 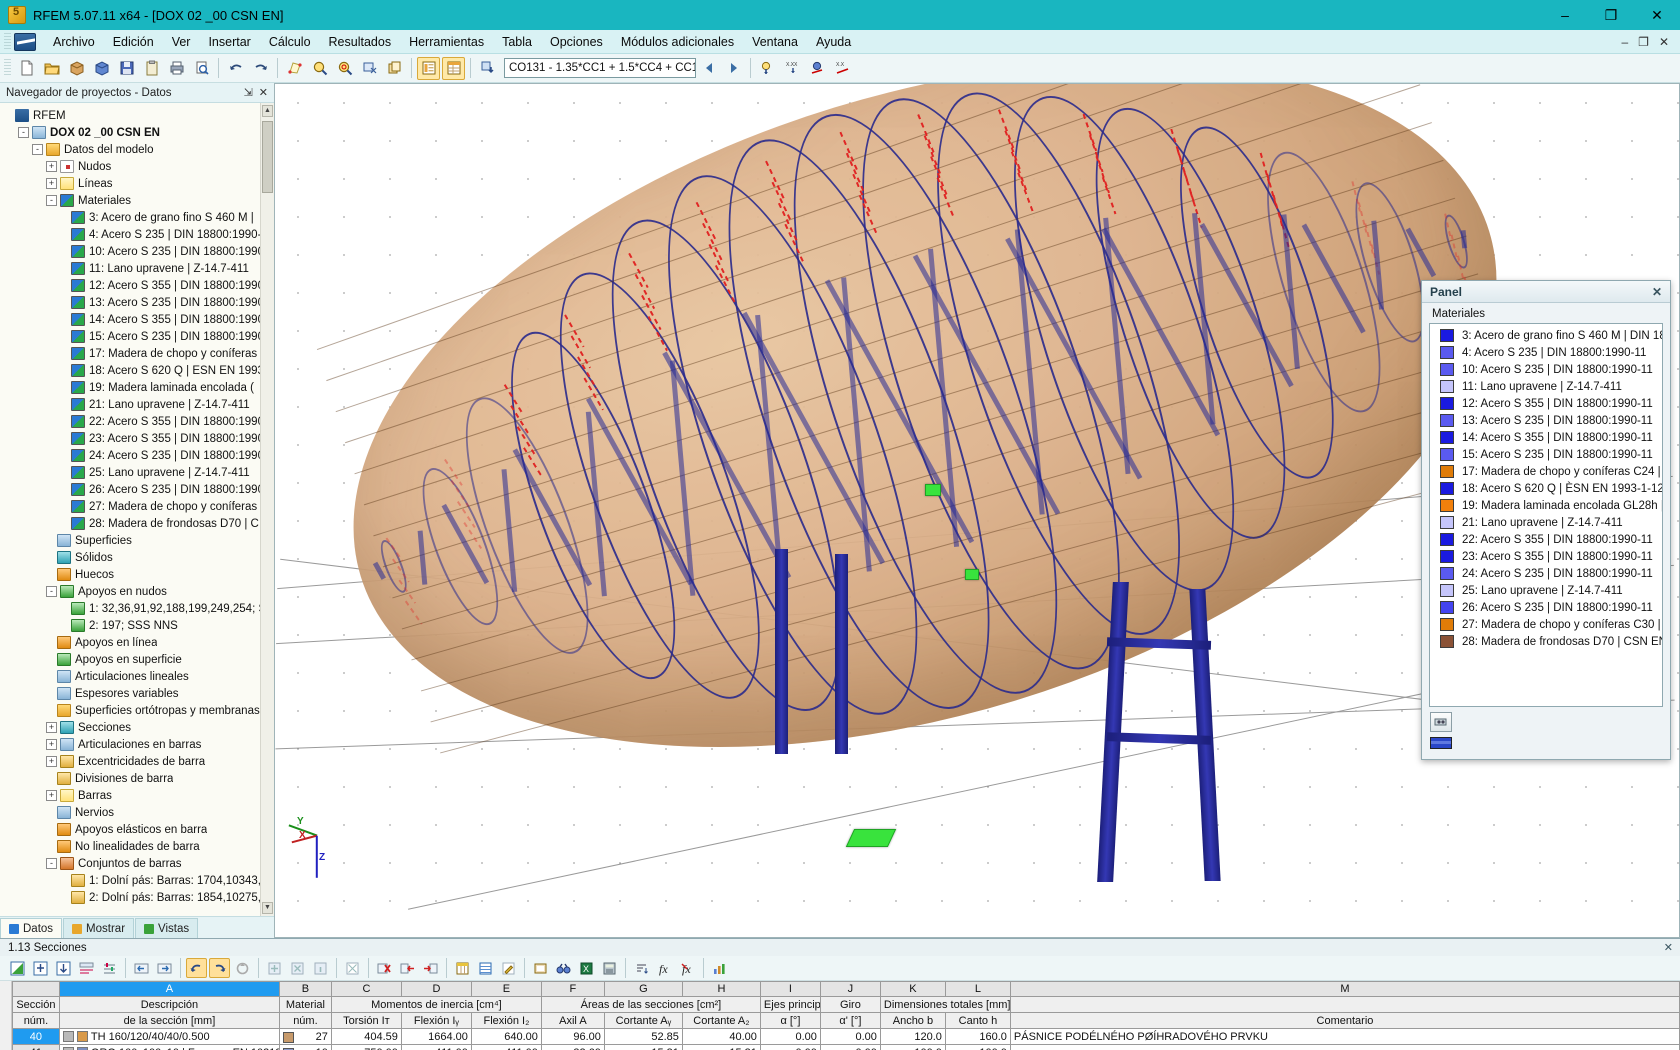 I want to click on previous-load-case-button, so click(x=708, y=68).